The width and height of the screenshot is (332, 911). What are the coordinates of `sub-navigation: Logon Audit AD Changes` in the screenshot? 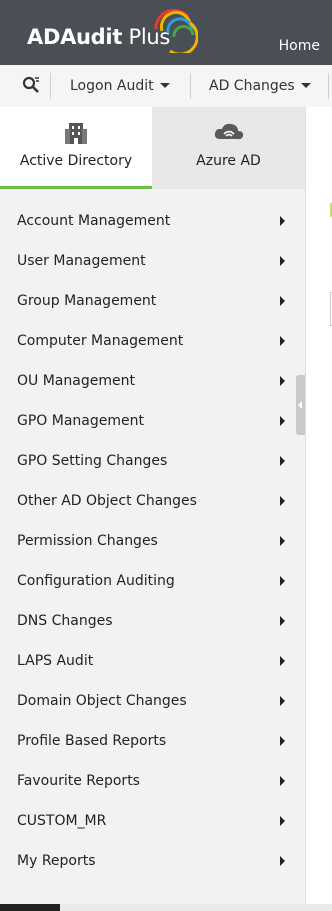 It's located at (166, 86).